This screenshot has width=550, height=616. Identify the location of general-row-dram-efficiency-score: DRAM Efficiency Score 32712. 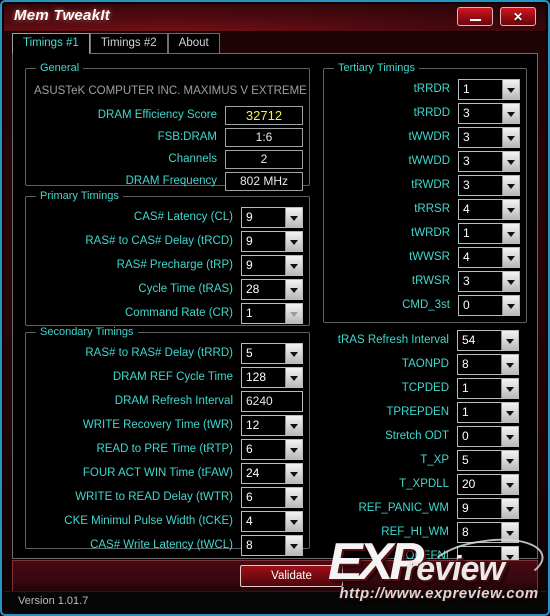
(168, 116).